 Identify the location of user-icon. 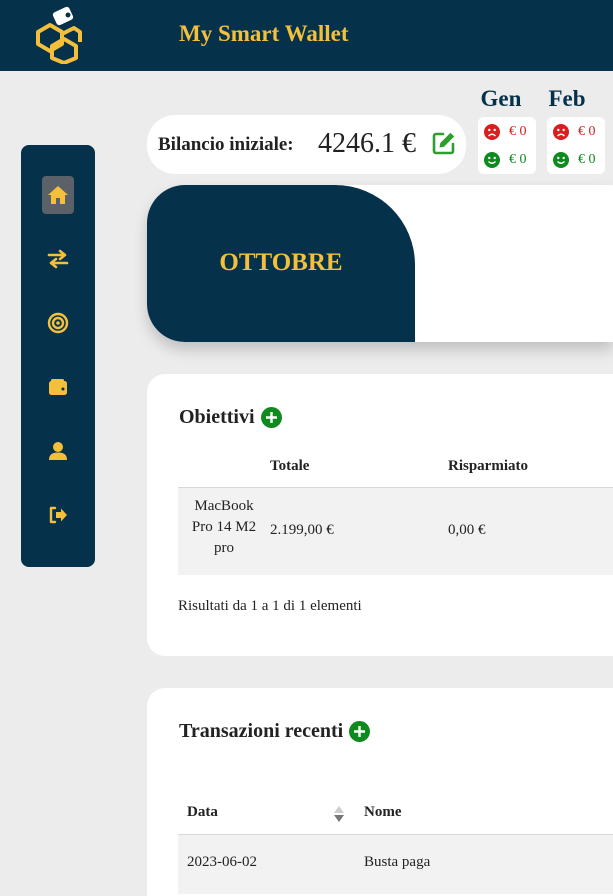
(58, 451).